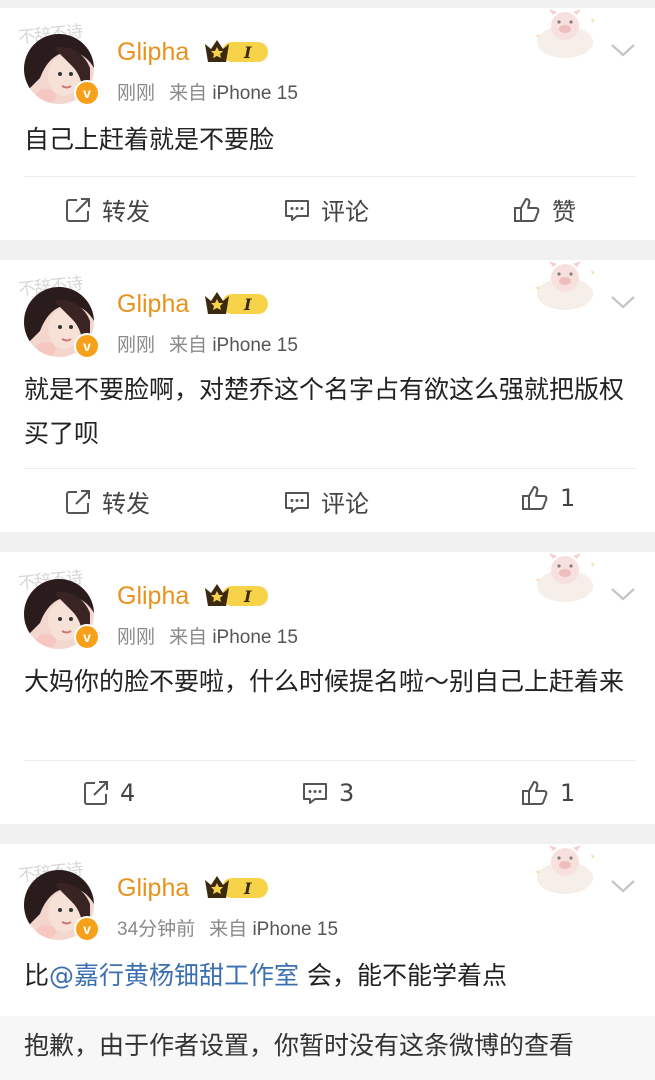 This screenshot has width=655, height=1080. I want to click on like-label: 赞, so click(564, 212).